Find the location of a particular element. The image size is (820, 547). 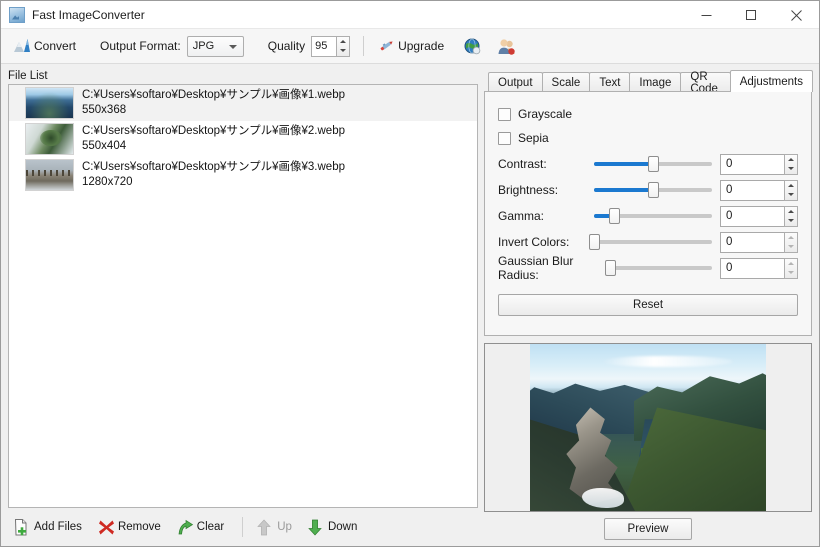

gamma-stepper: 0 is located at coordinates (759, 216).